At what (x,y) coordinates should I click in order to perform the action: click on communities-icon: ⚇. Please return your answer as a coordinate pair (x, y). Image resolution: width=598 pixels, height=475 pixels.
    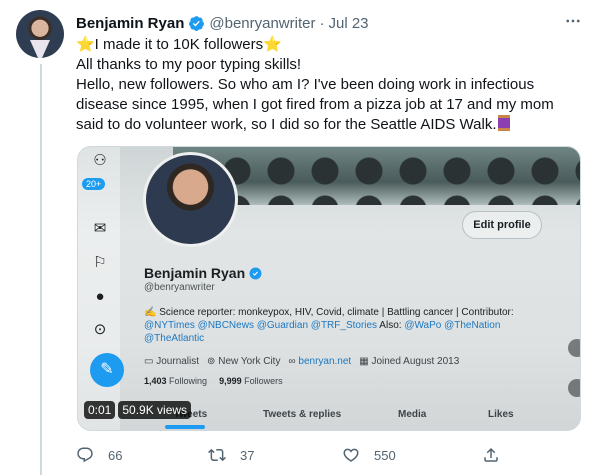
    Looking at the image, I should click on (100, 160).